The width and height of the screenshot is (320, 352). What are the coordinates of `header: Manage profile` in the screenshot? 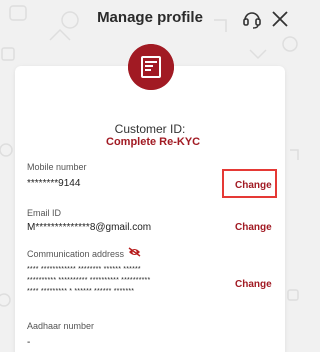 It's located at (150, 19).